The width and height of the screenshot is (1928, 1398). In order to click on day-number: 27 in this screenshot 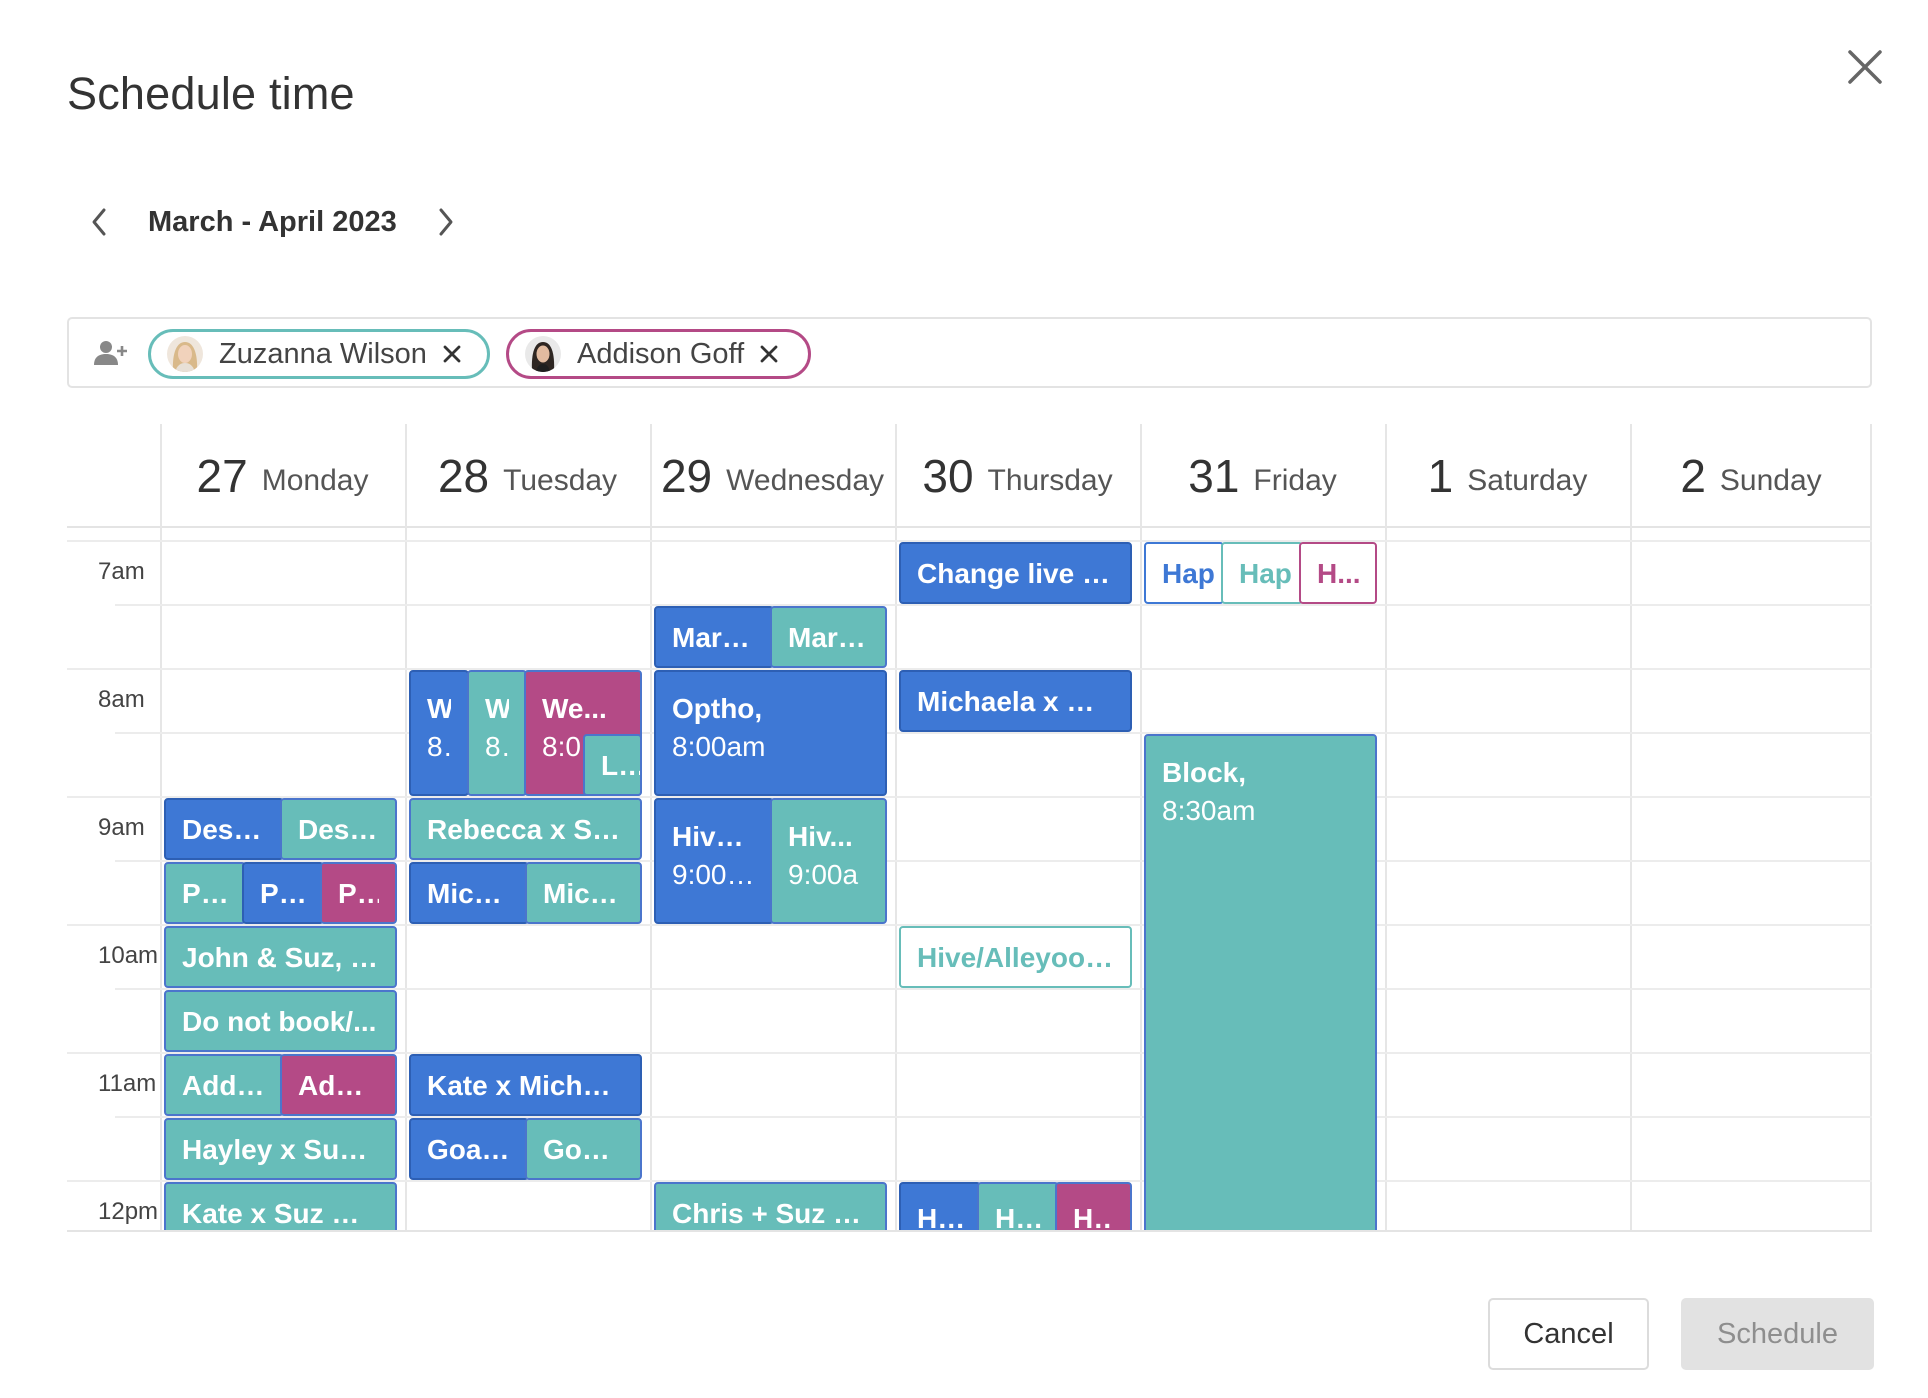, I will do `click(222, 476)`.